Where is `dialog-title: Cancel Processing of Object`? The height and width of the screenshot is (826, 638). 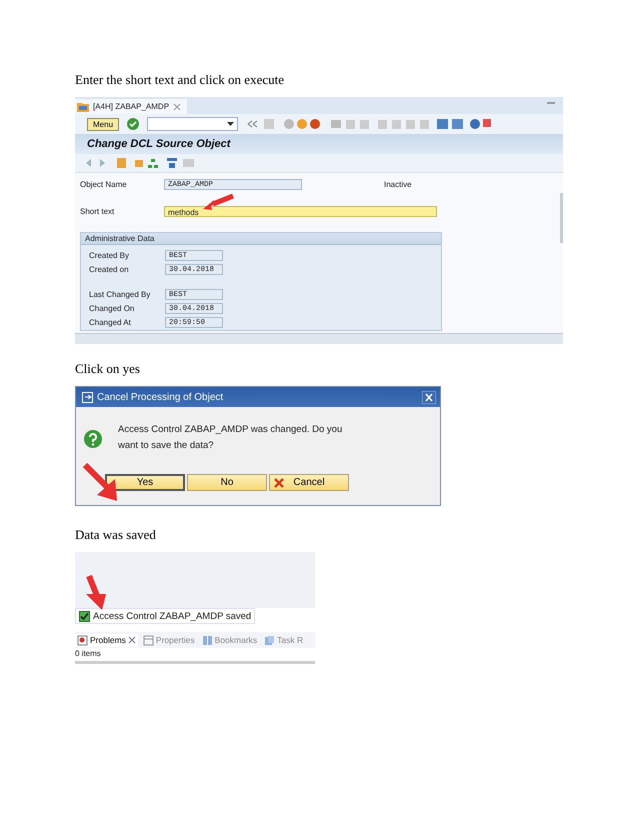
dialog-title: Cancel Processing of Object is located at coordinates (160, 397).